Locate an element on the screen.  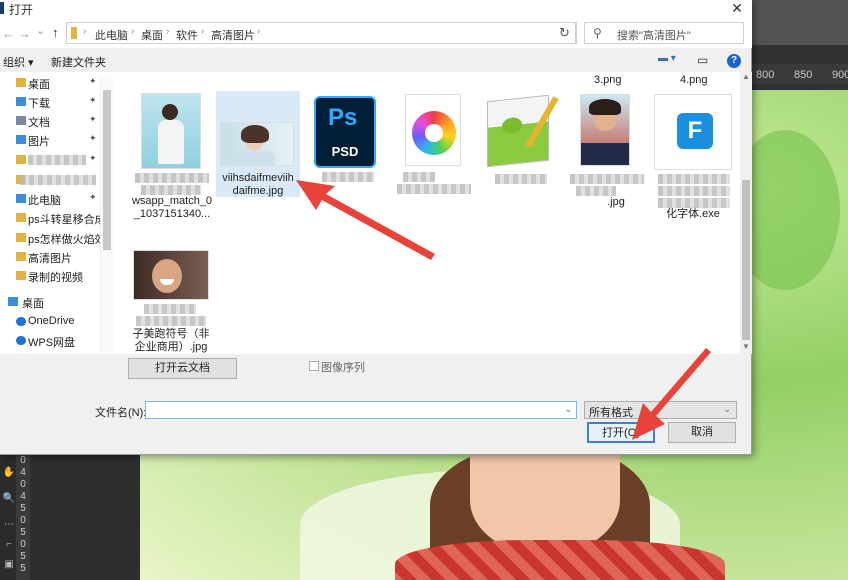
file-type-value: 所有格式（ is located at coordinates (616, 413).